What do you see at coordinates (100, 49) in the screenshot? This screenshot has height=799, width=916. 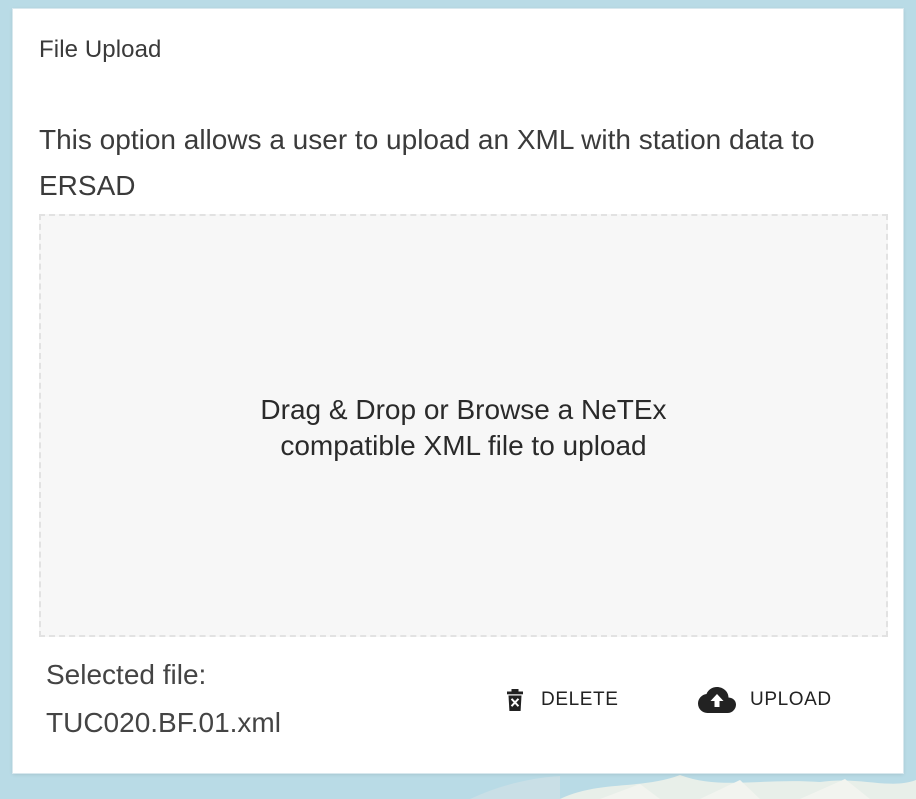 I see `panel-title: File Upload` at bounding box center [100, 49].